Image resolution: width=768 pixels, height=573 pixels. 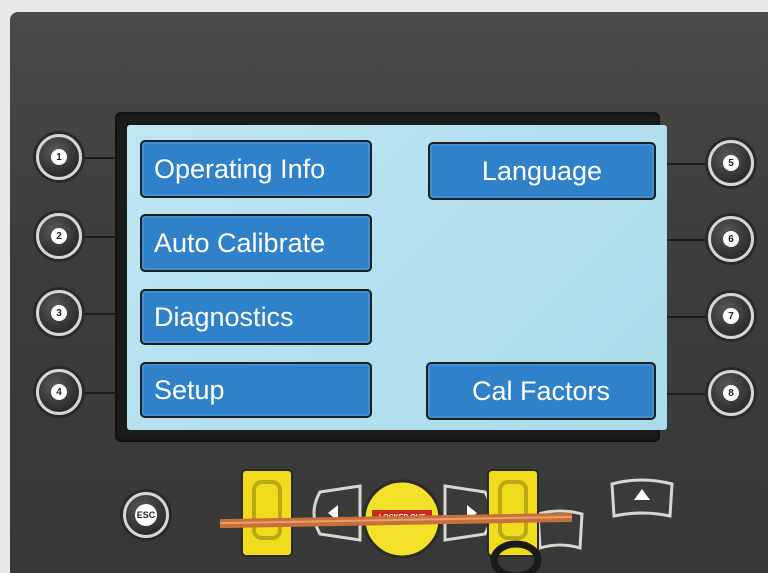 I want to click on esc-button: ESC, so click(x=146, y=515).